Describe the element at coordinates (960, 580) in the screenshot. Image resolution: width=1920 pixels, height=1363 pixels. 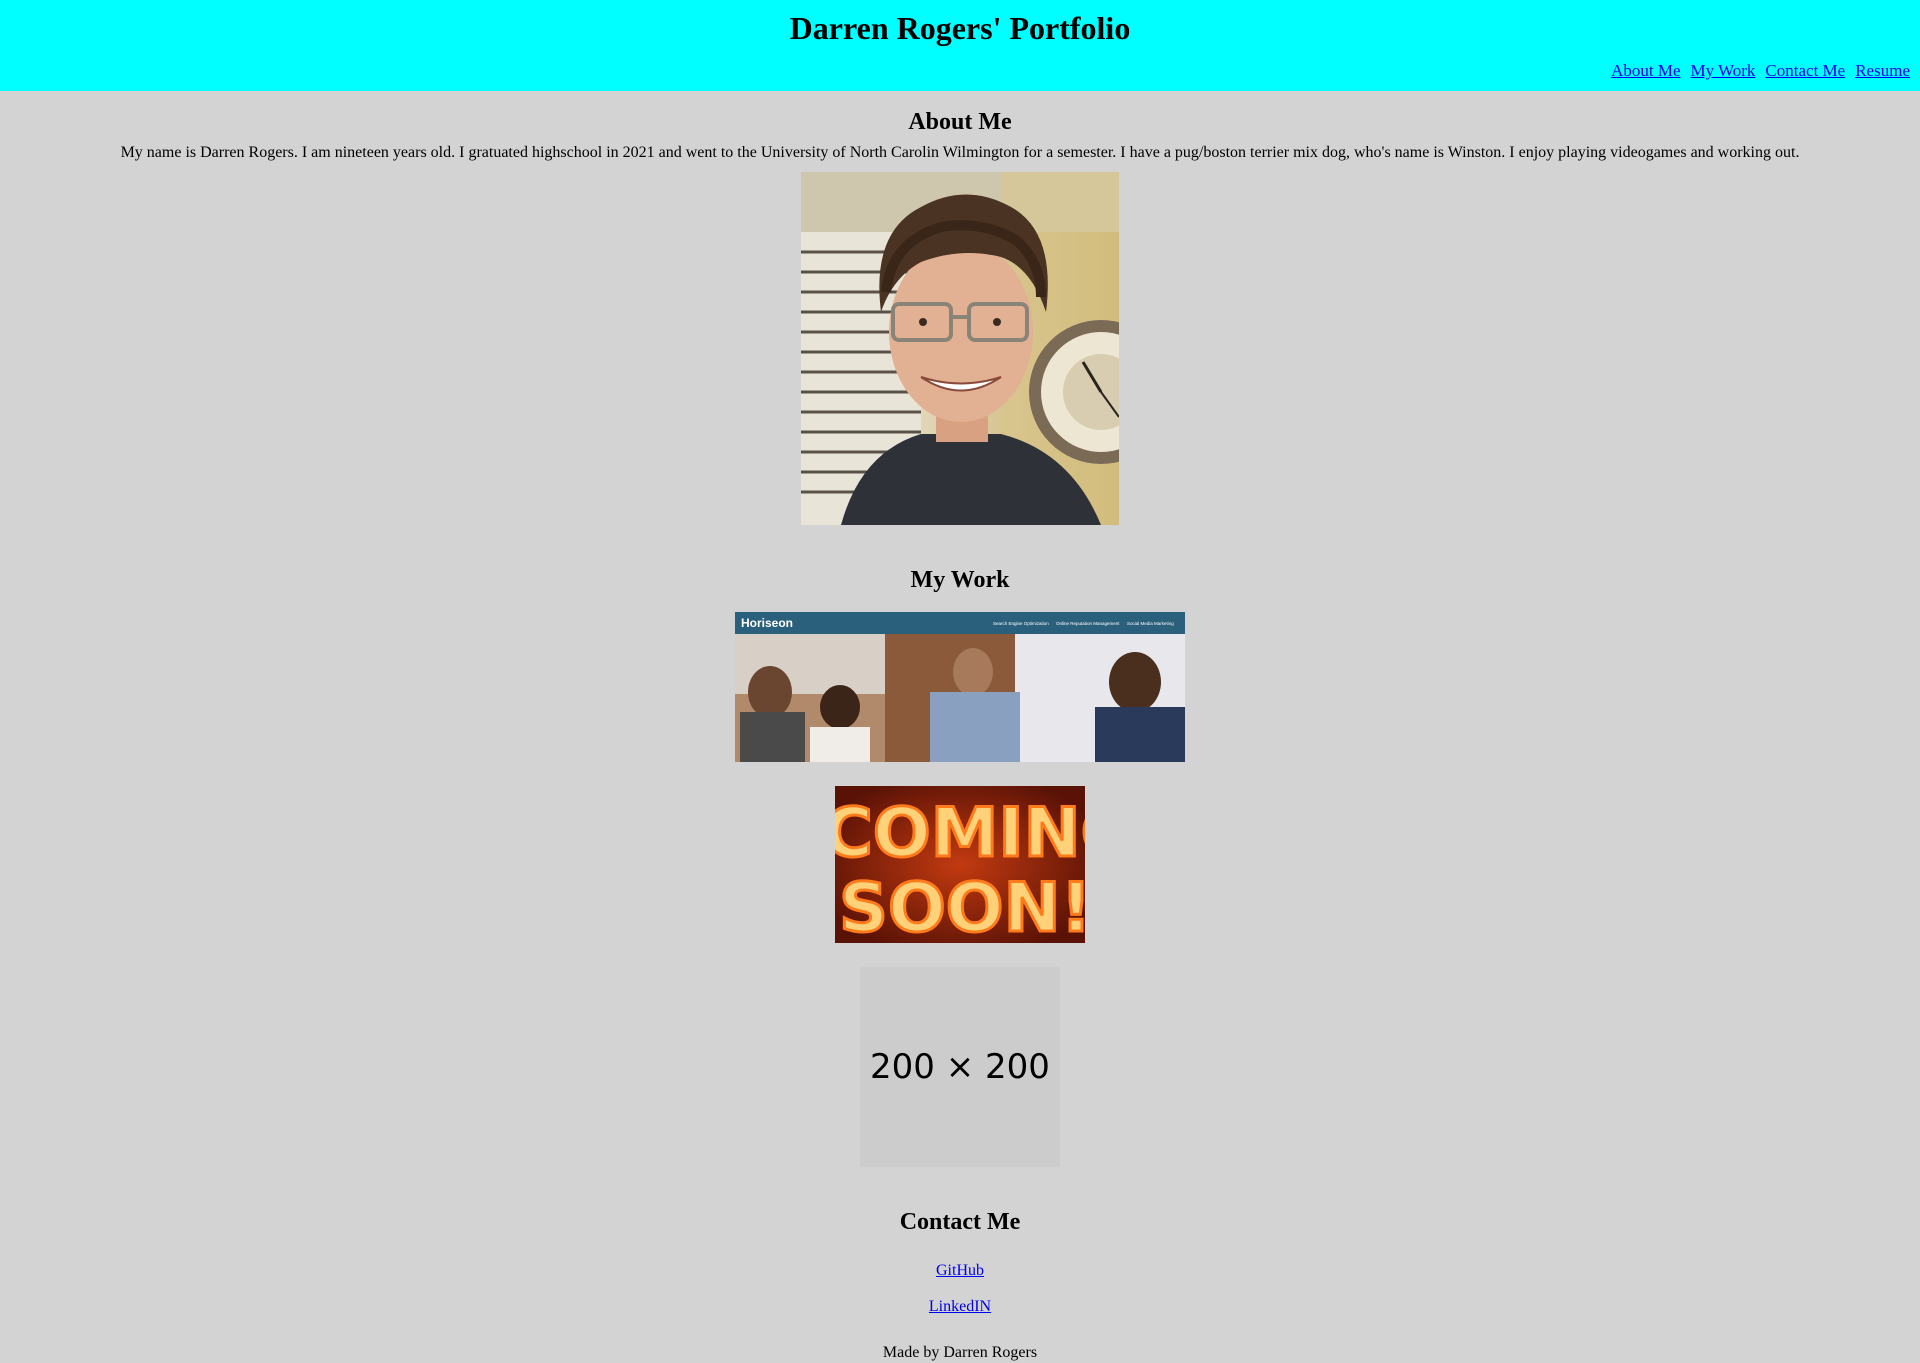
I see `my-work-heading: My Work` at that location.